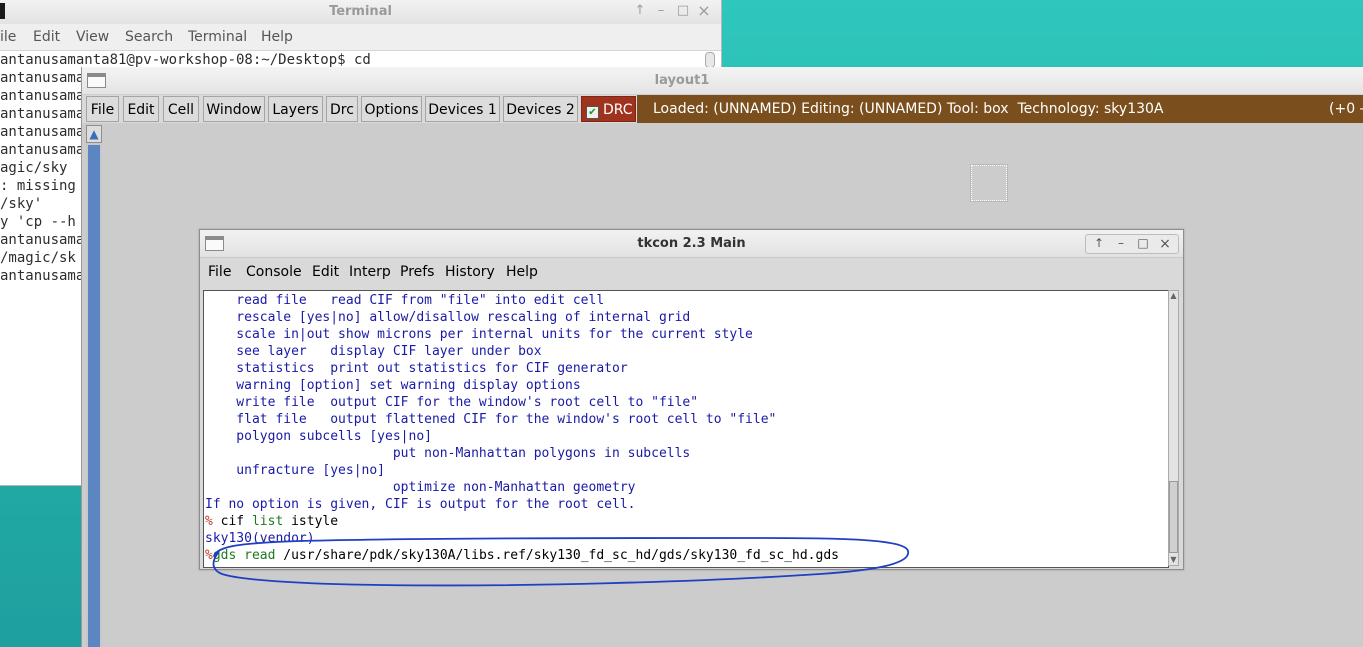 This screenshot has width=1363, height=647. I want to click on layout-menu-cell: Cell, so click(181, 109).